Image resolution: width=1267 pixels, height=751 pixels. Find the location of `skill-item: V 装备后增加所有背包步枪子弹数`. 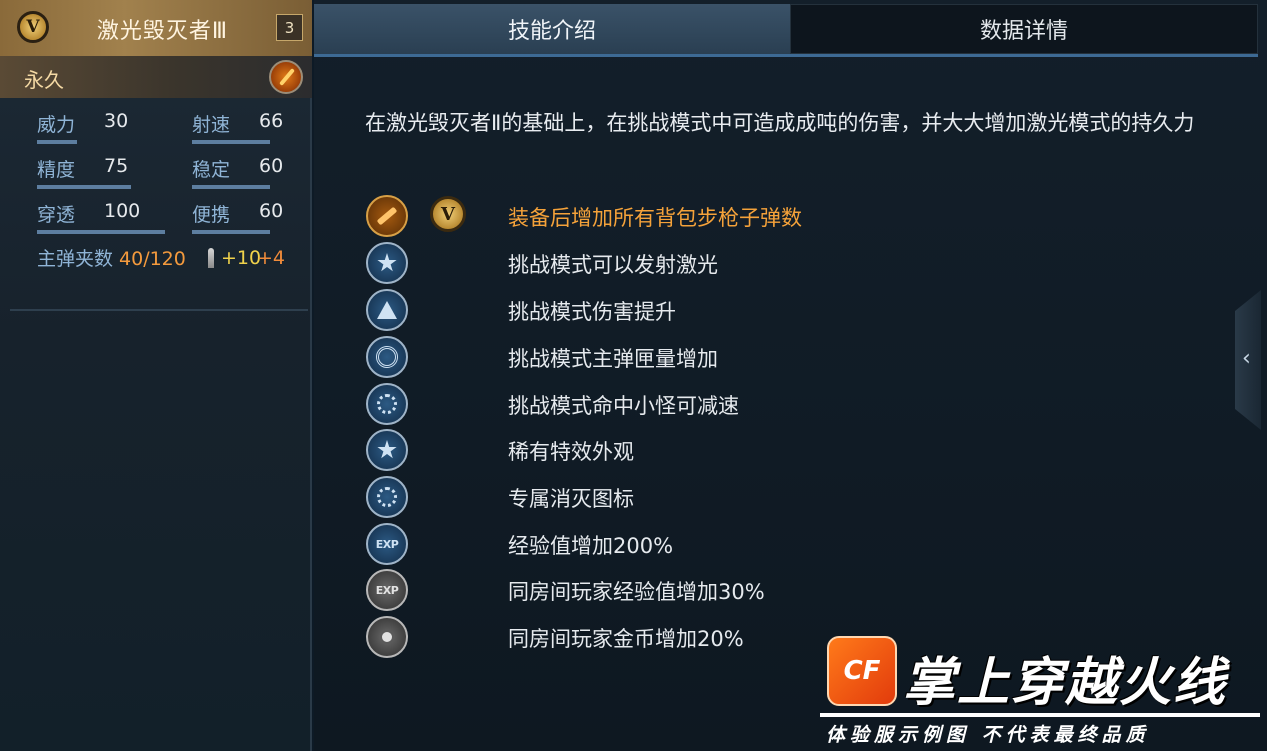

skill-item: V 装备后增加所有背包步枪子弹数 is located at coordinates (716, 216).